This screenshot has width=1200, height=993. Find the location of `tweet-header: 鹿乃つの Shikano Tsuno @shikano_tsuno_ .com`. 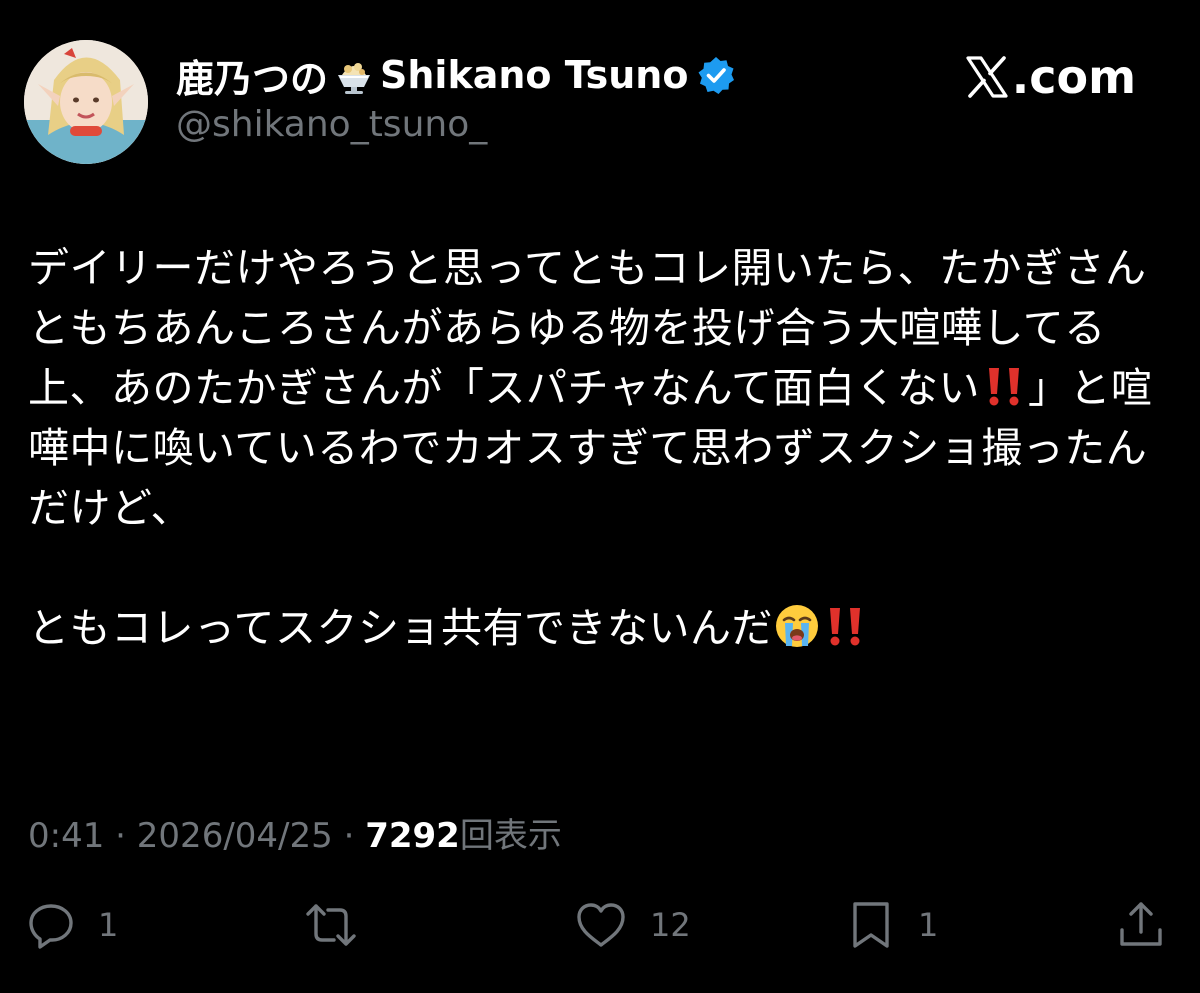

tweet-header: 鹿乃つの Shikano Tsuno @shikano_tsuno_ .com is located at coordinates (600, 102).